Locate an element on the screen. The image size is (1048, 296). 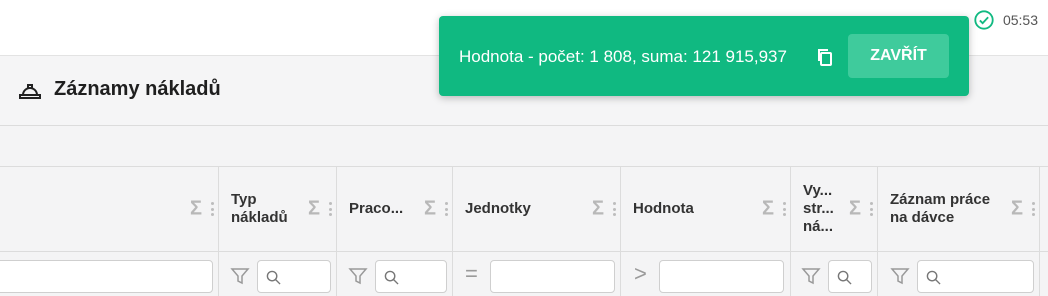
close-button: ZAVŘÍT is located at coordinates (898, 56).